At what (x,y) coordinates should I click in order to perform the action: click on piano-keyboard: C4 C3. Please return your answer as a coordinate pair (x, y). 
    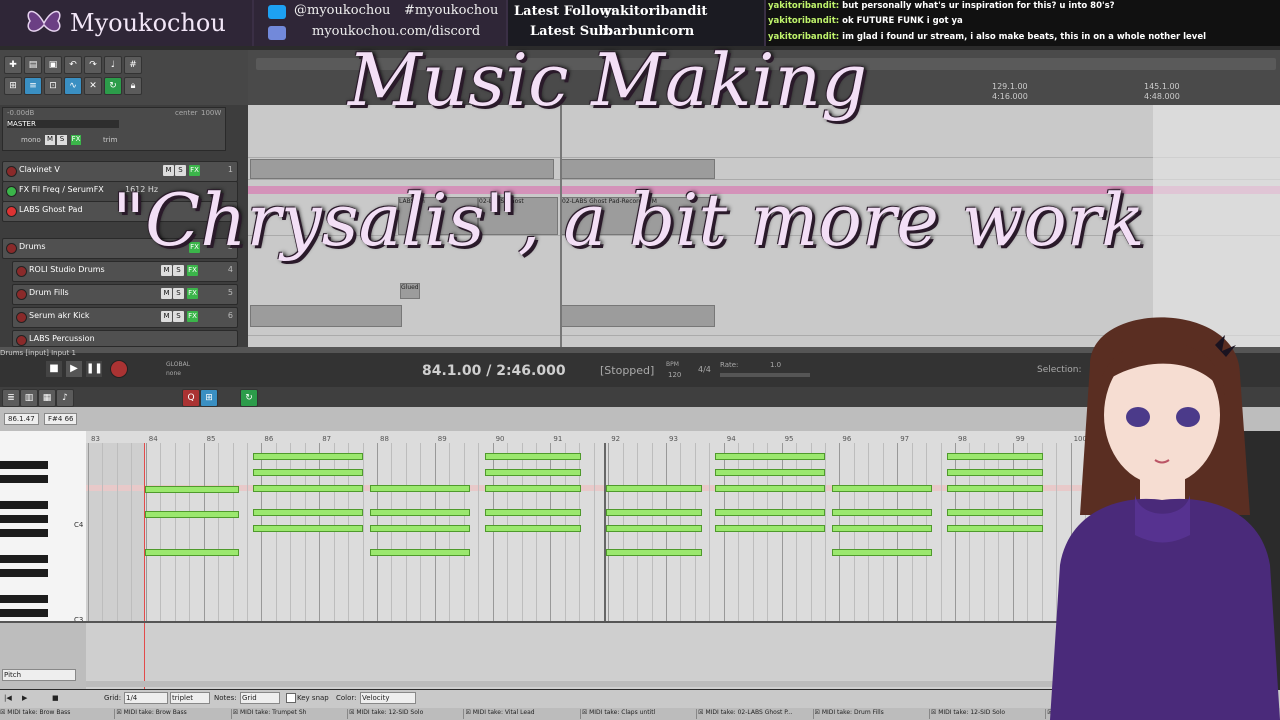
    Looking at the image, I should click on (43, 526).